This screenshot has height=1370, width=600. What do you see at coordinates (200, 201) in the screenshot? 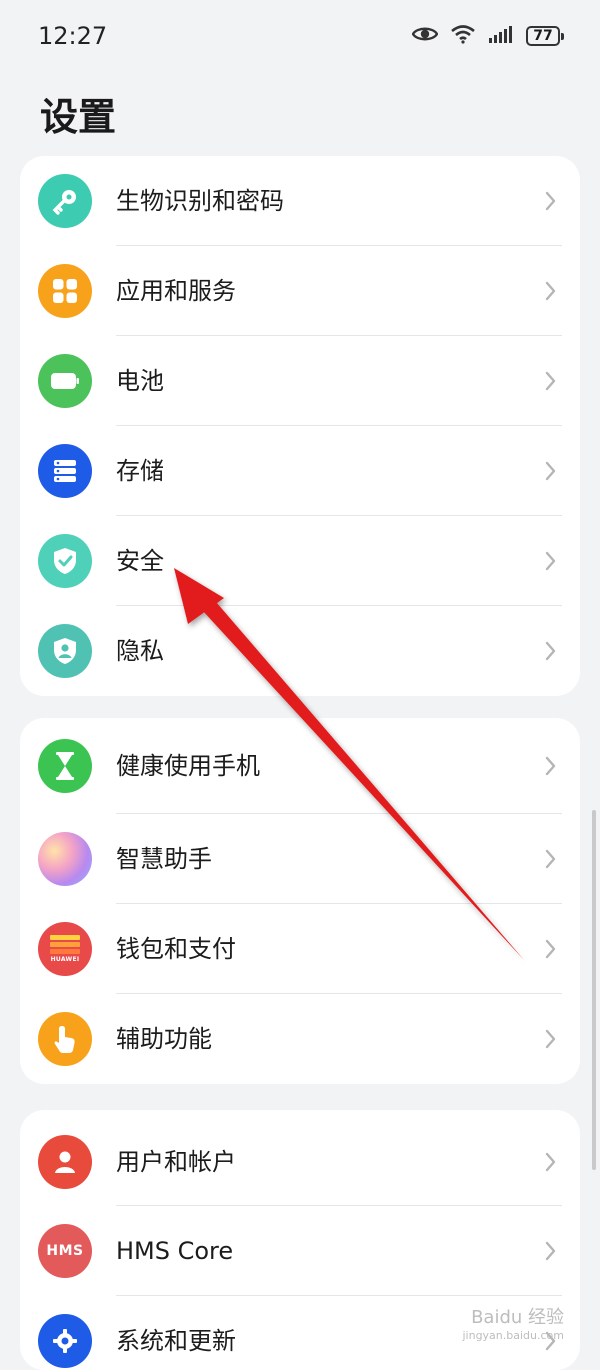
I see `item-label: 生物识别和密码` at bounding box center [200, 201].